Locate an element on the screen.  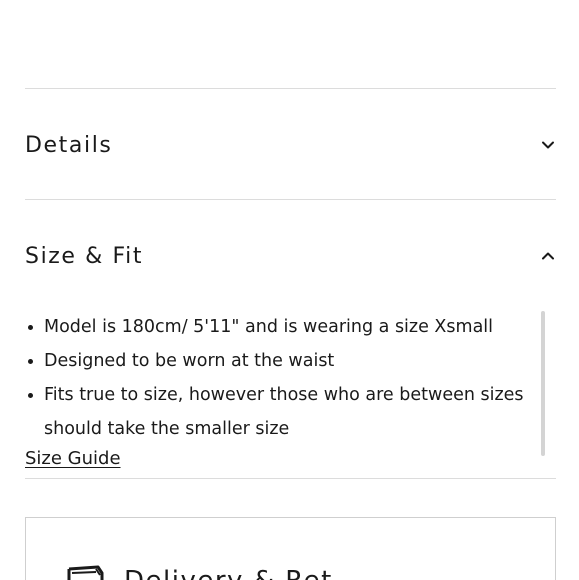
list-item-text: Designed to be worn at the waist is located at coordinates (189, 361).